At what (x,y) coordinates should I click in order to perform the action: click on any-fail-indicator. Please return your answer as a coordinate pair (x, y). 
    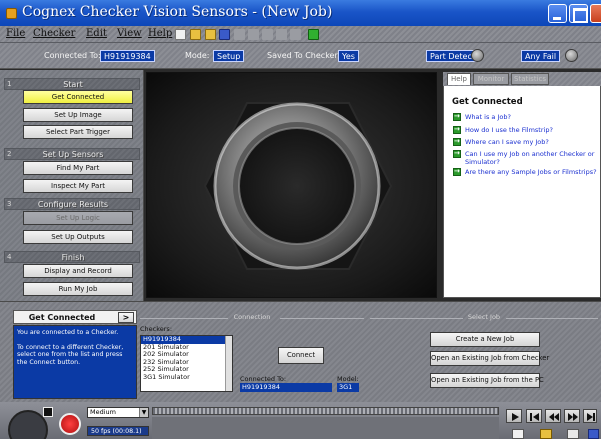
    Looking at the image, I should click on (571, 55).